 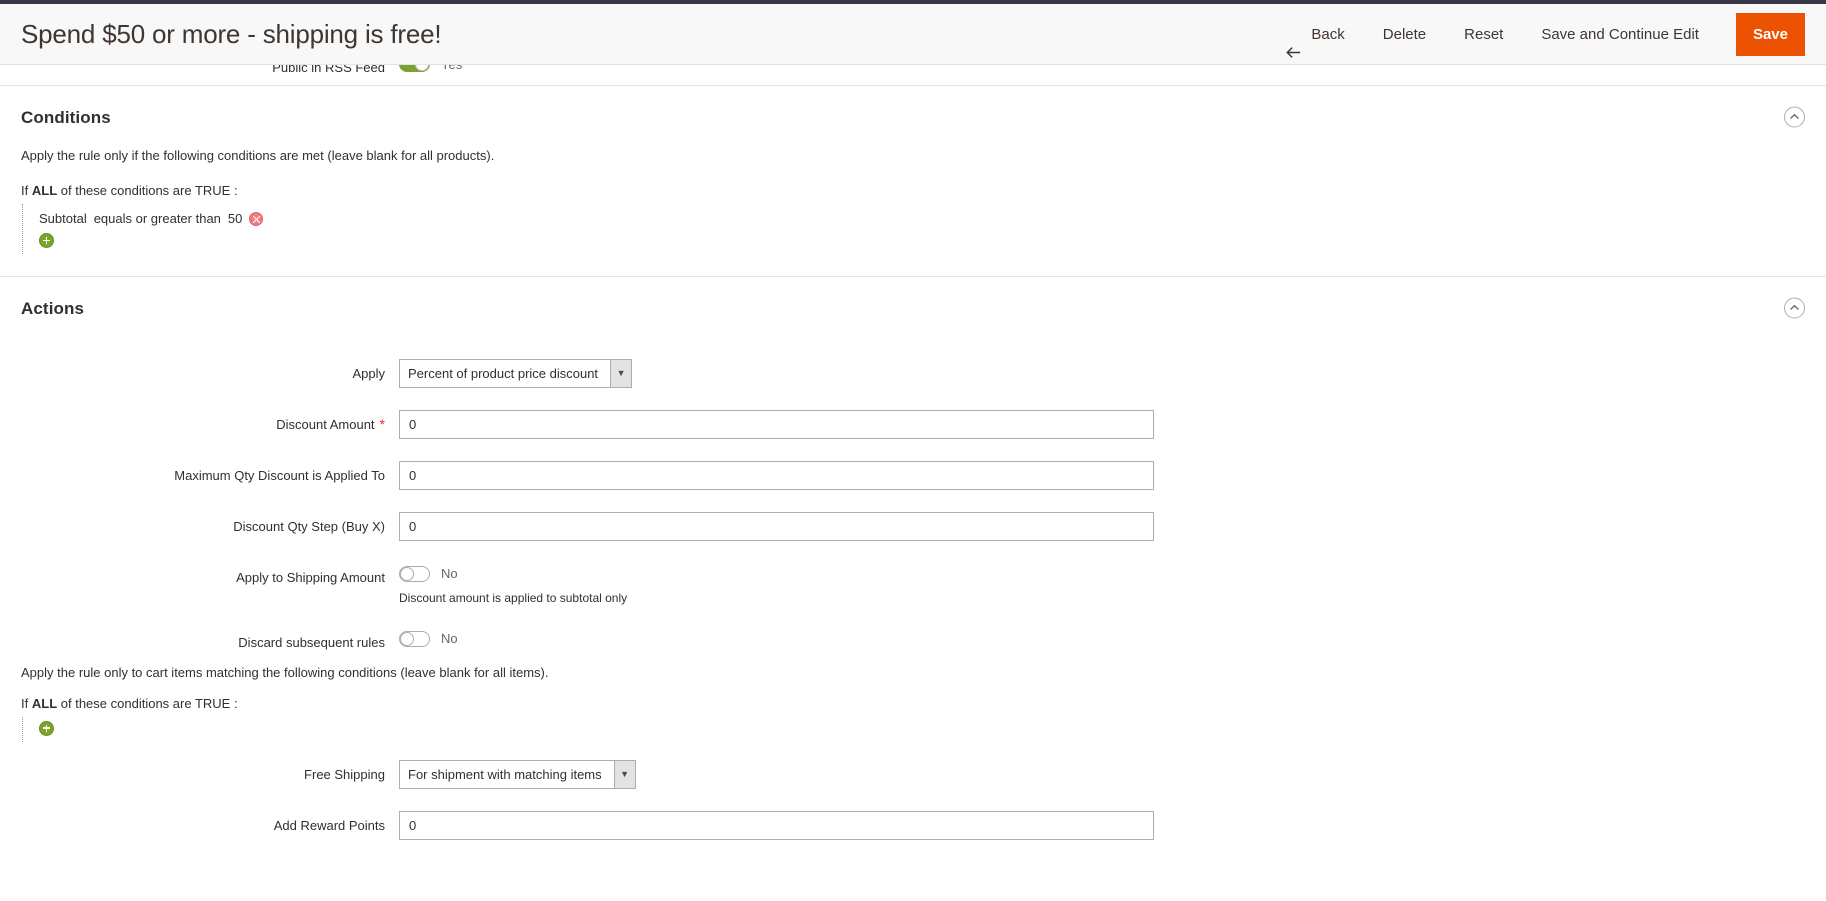 What do you see at coordinates (1620, 34) in the screenshot?
I see `save-and-continue-edit-button: Save and Continue Edit` at bounding box center [1620, 34].